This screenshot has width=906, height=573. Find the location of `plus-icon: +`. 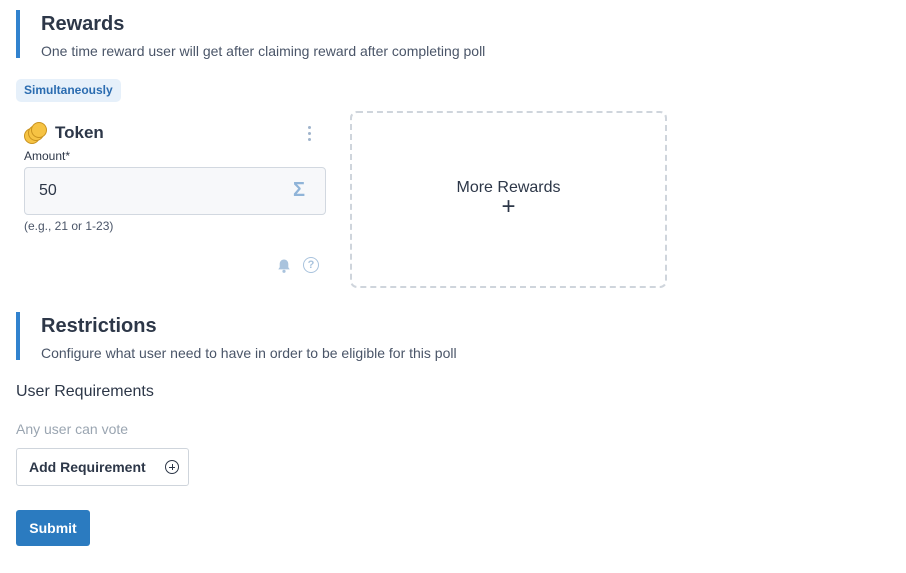

plus-icon: + is located at coordinates (508, 206).